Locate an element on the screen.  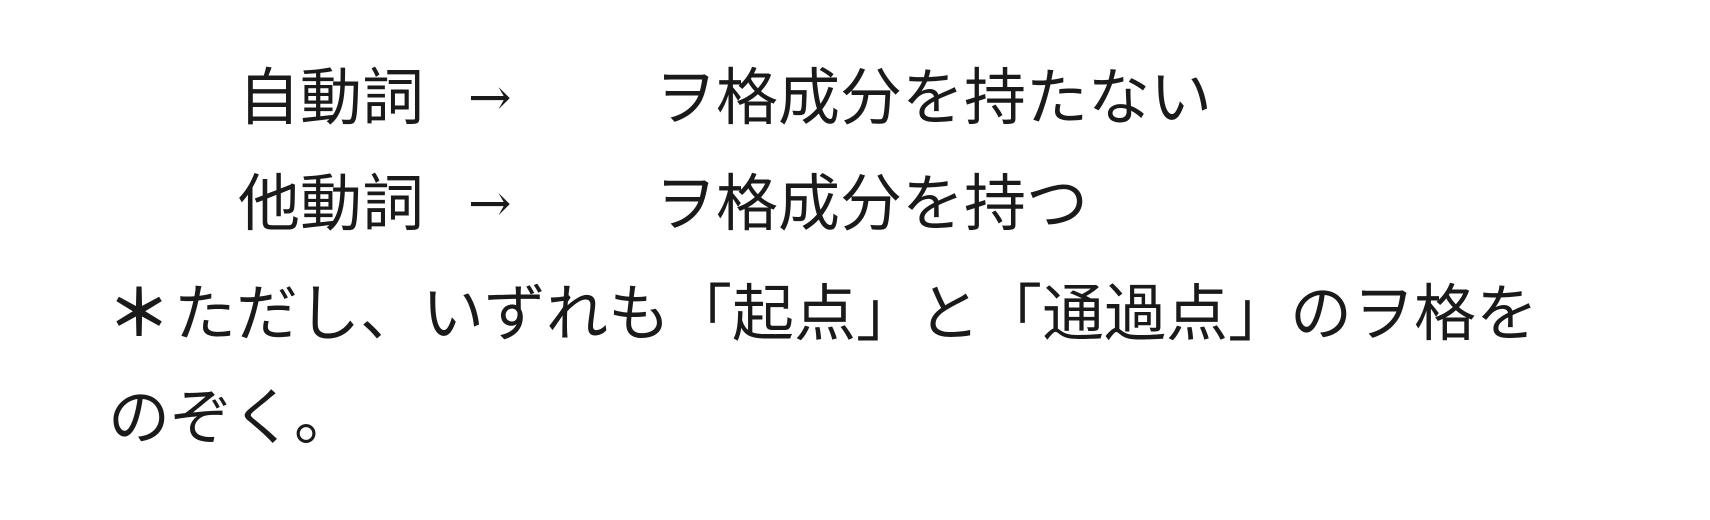
footnote-line-1: ただし、いずれも「起点」と「通過点」のヲ格を is located at coordinates (856, 313).